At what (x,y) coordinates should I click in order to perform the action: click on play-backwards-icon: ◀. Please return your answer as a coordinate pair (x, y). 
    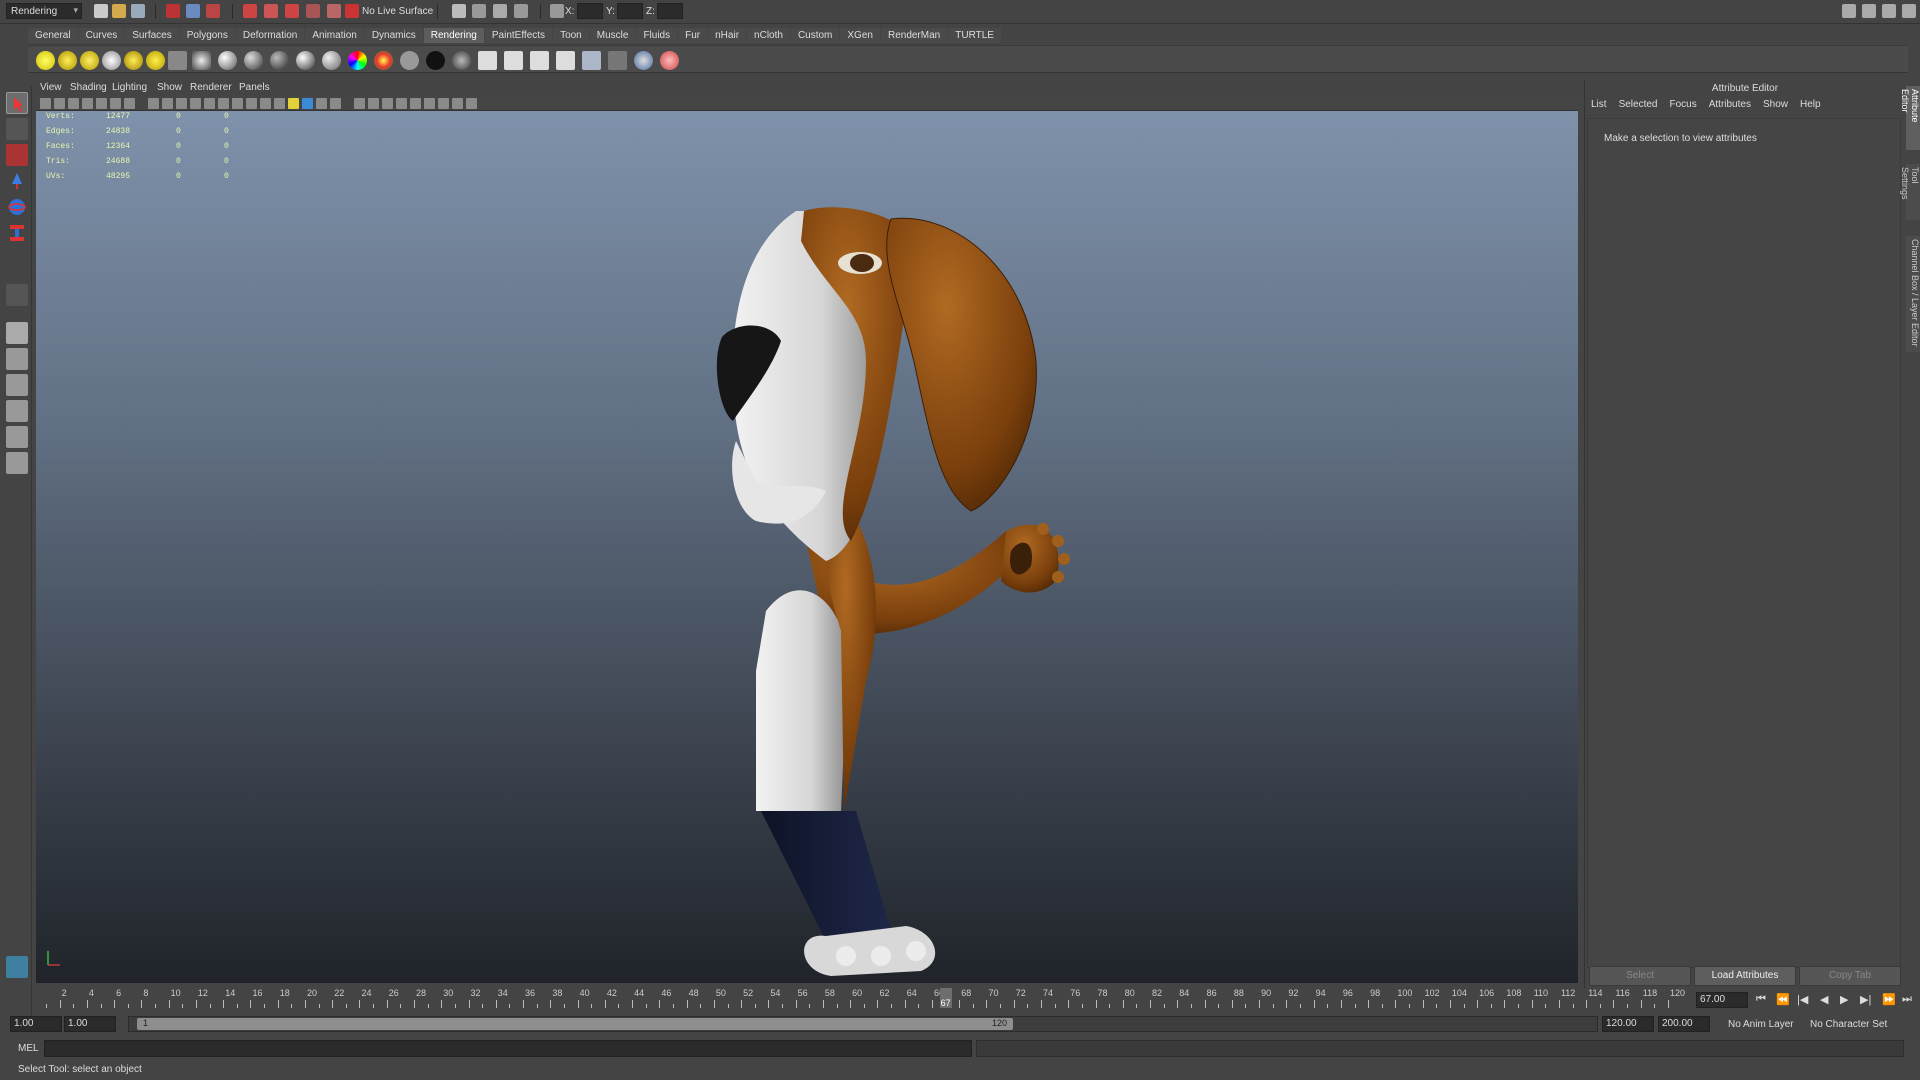
    Looking at the image, I should click on (1824, 999).